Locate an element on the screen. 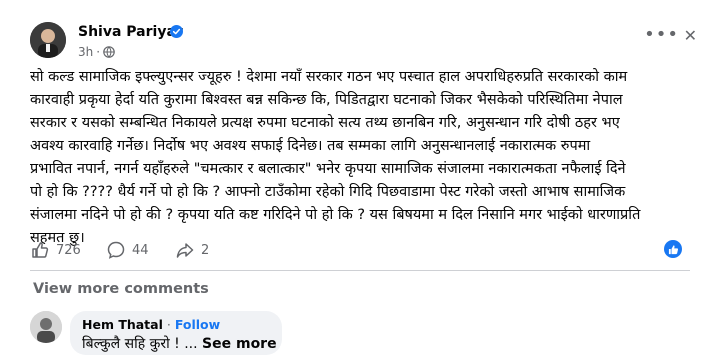  shares-count: 2 is located at coordinates (205, 250).